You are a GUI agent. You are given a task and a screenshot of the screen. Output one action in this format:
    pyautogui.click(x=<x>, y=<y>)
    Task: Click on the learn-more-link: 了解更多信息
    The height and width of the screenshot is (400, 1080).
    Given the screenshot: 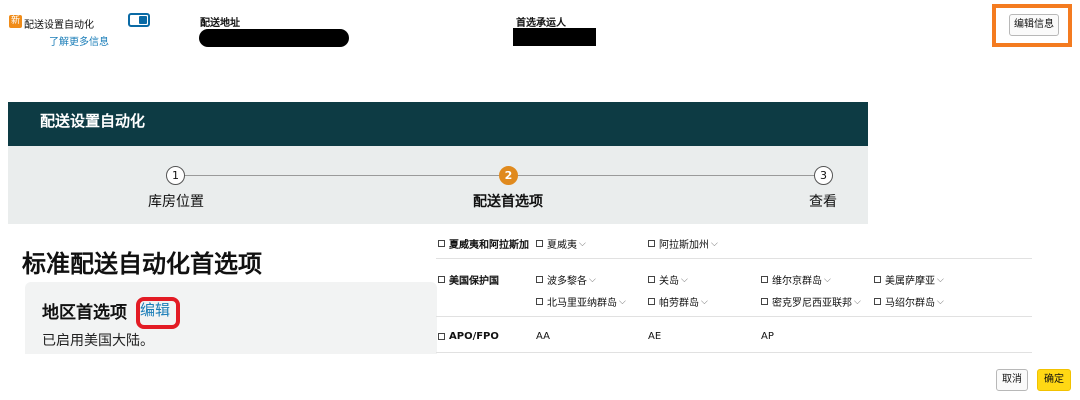 What is the action you would take?
    pyautogui.click(x=79, y=40)
    